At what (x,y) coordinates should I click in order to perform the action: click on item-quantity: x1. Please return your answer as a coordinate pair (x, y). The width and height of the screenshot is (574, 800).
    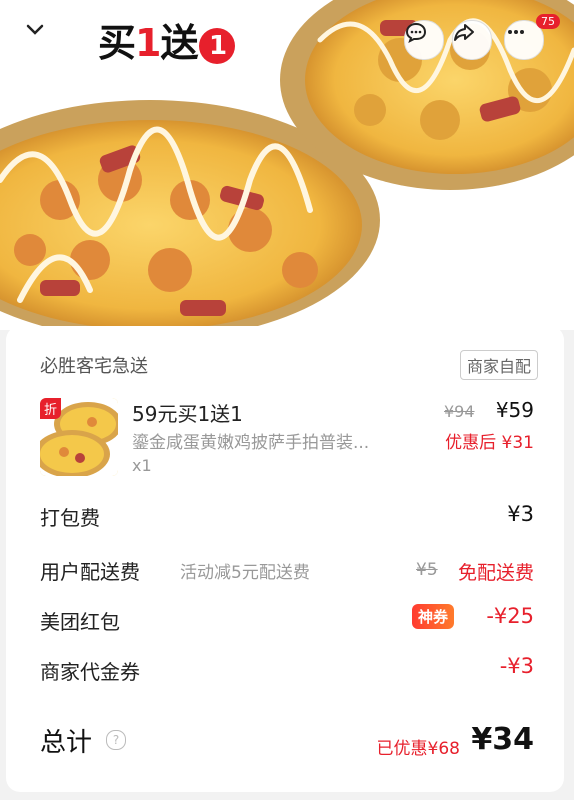
    Looking at the image, I should click on (142, 465).